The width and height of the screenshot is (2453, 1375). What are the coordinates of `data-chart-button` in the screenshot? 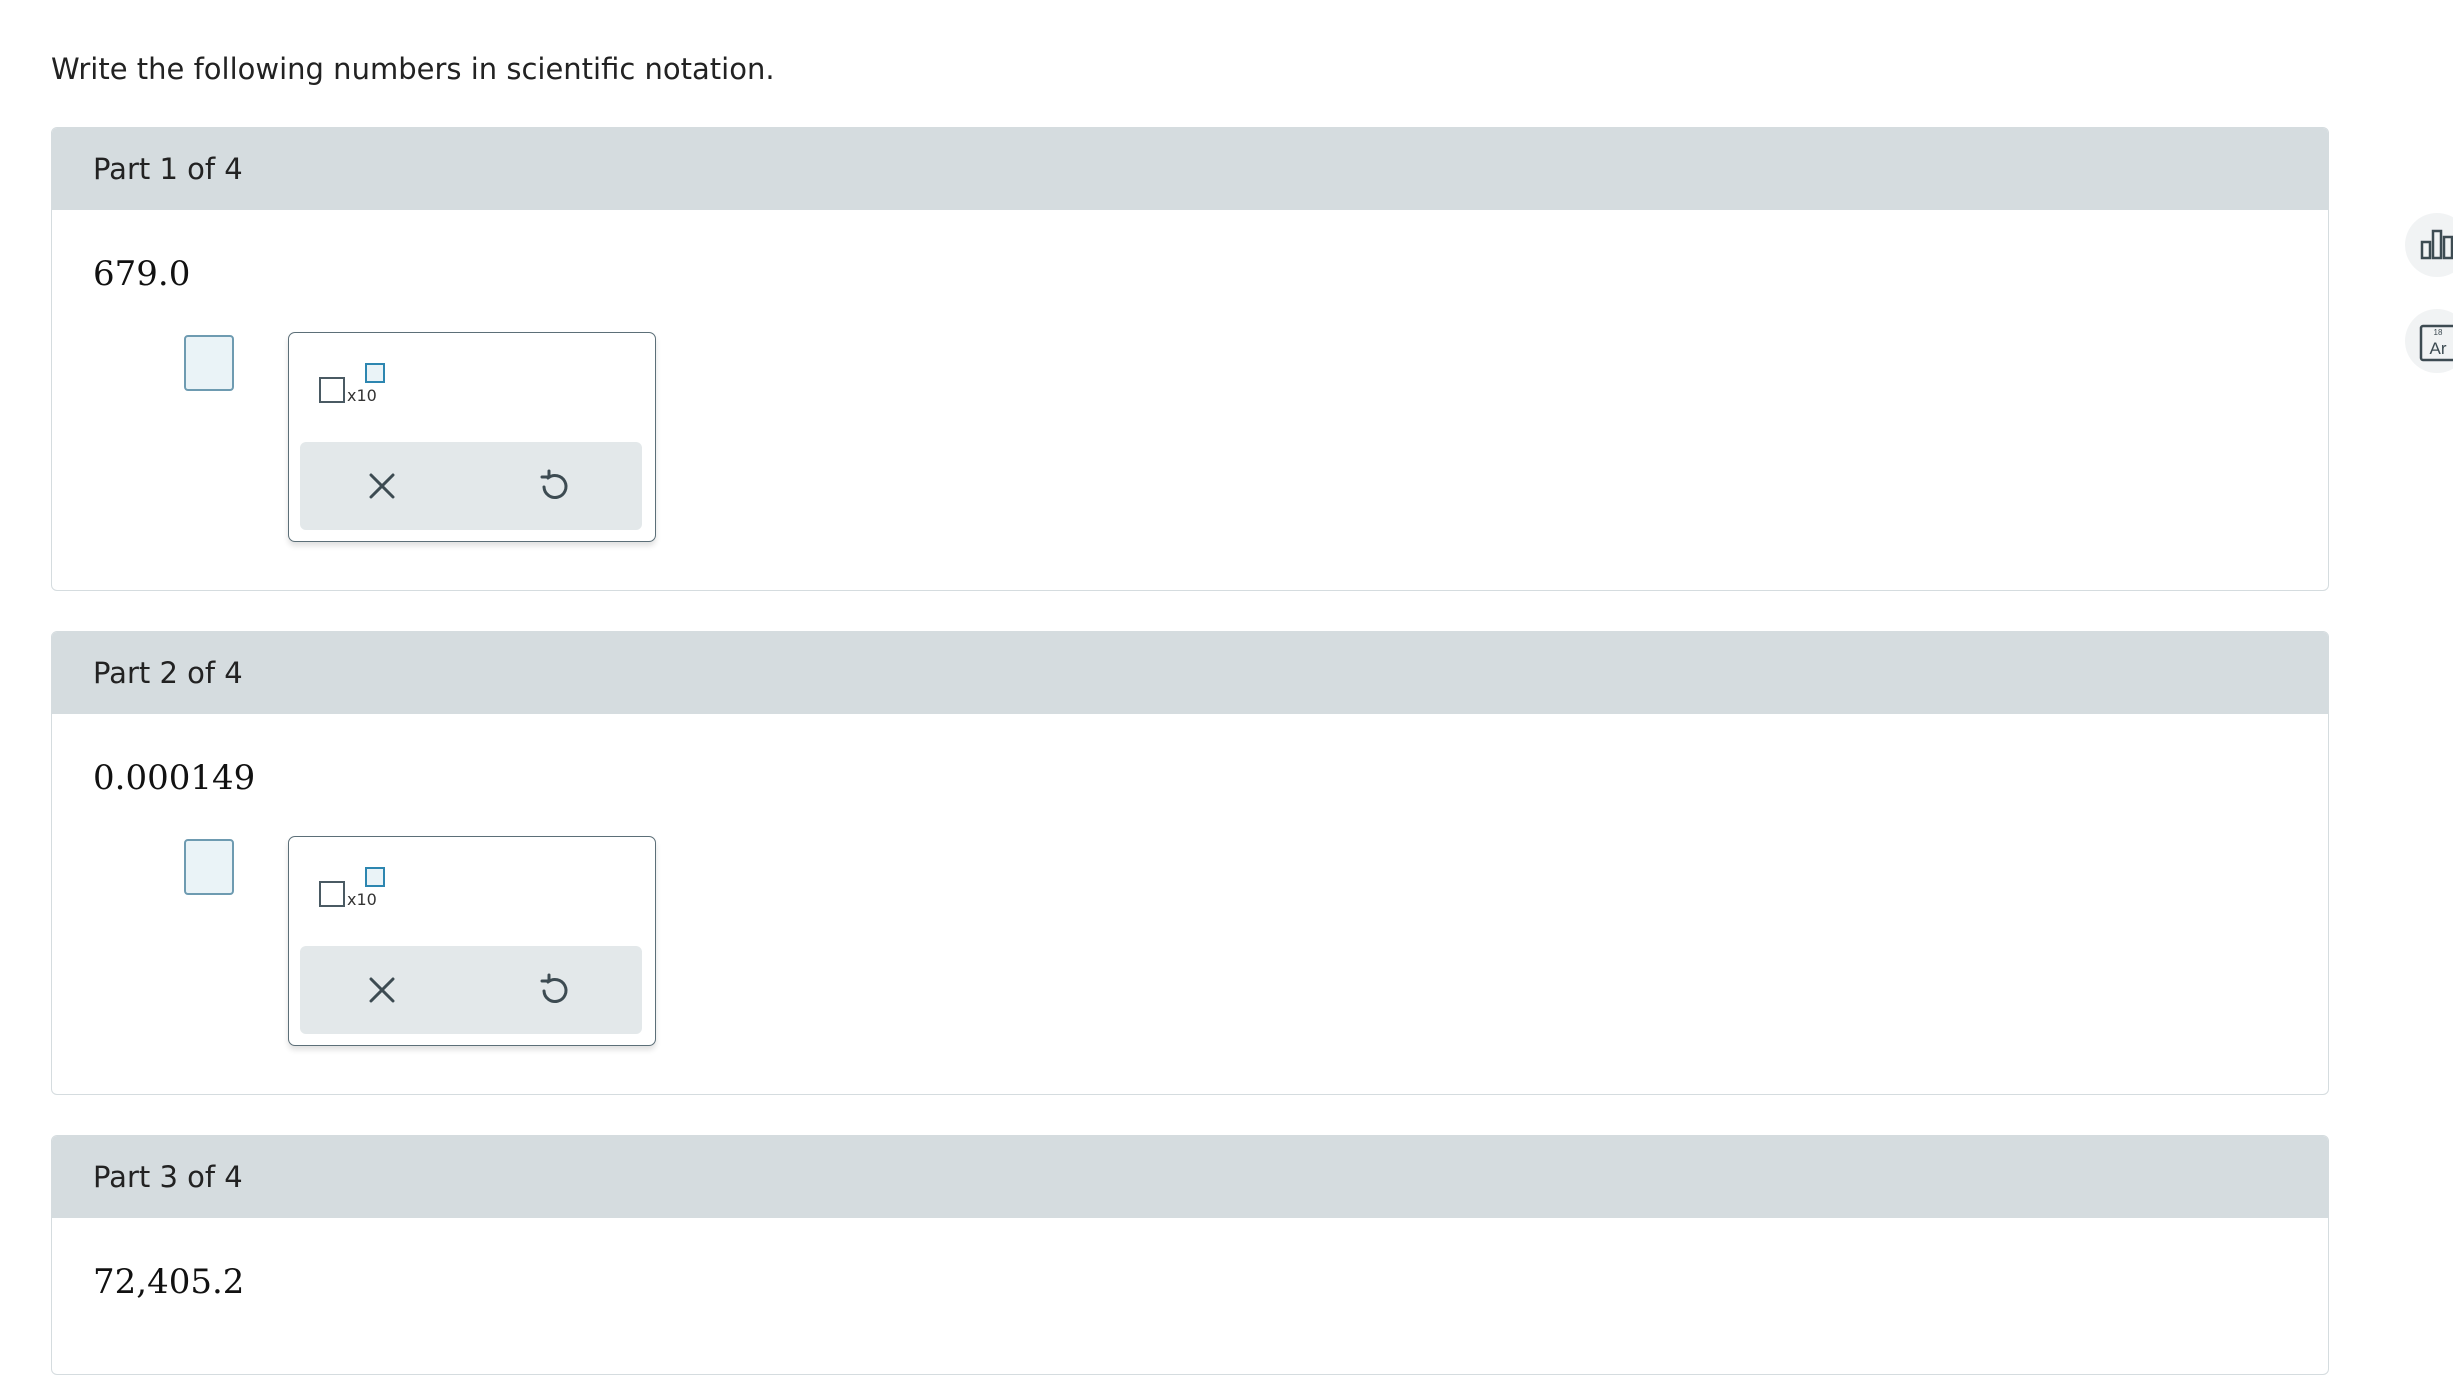 It's located at (2429, 245).